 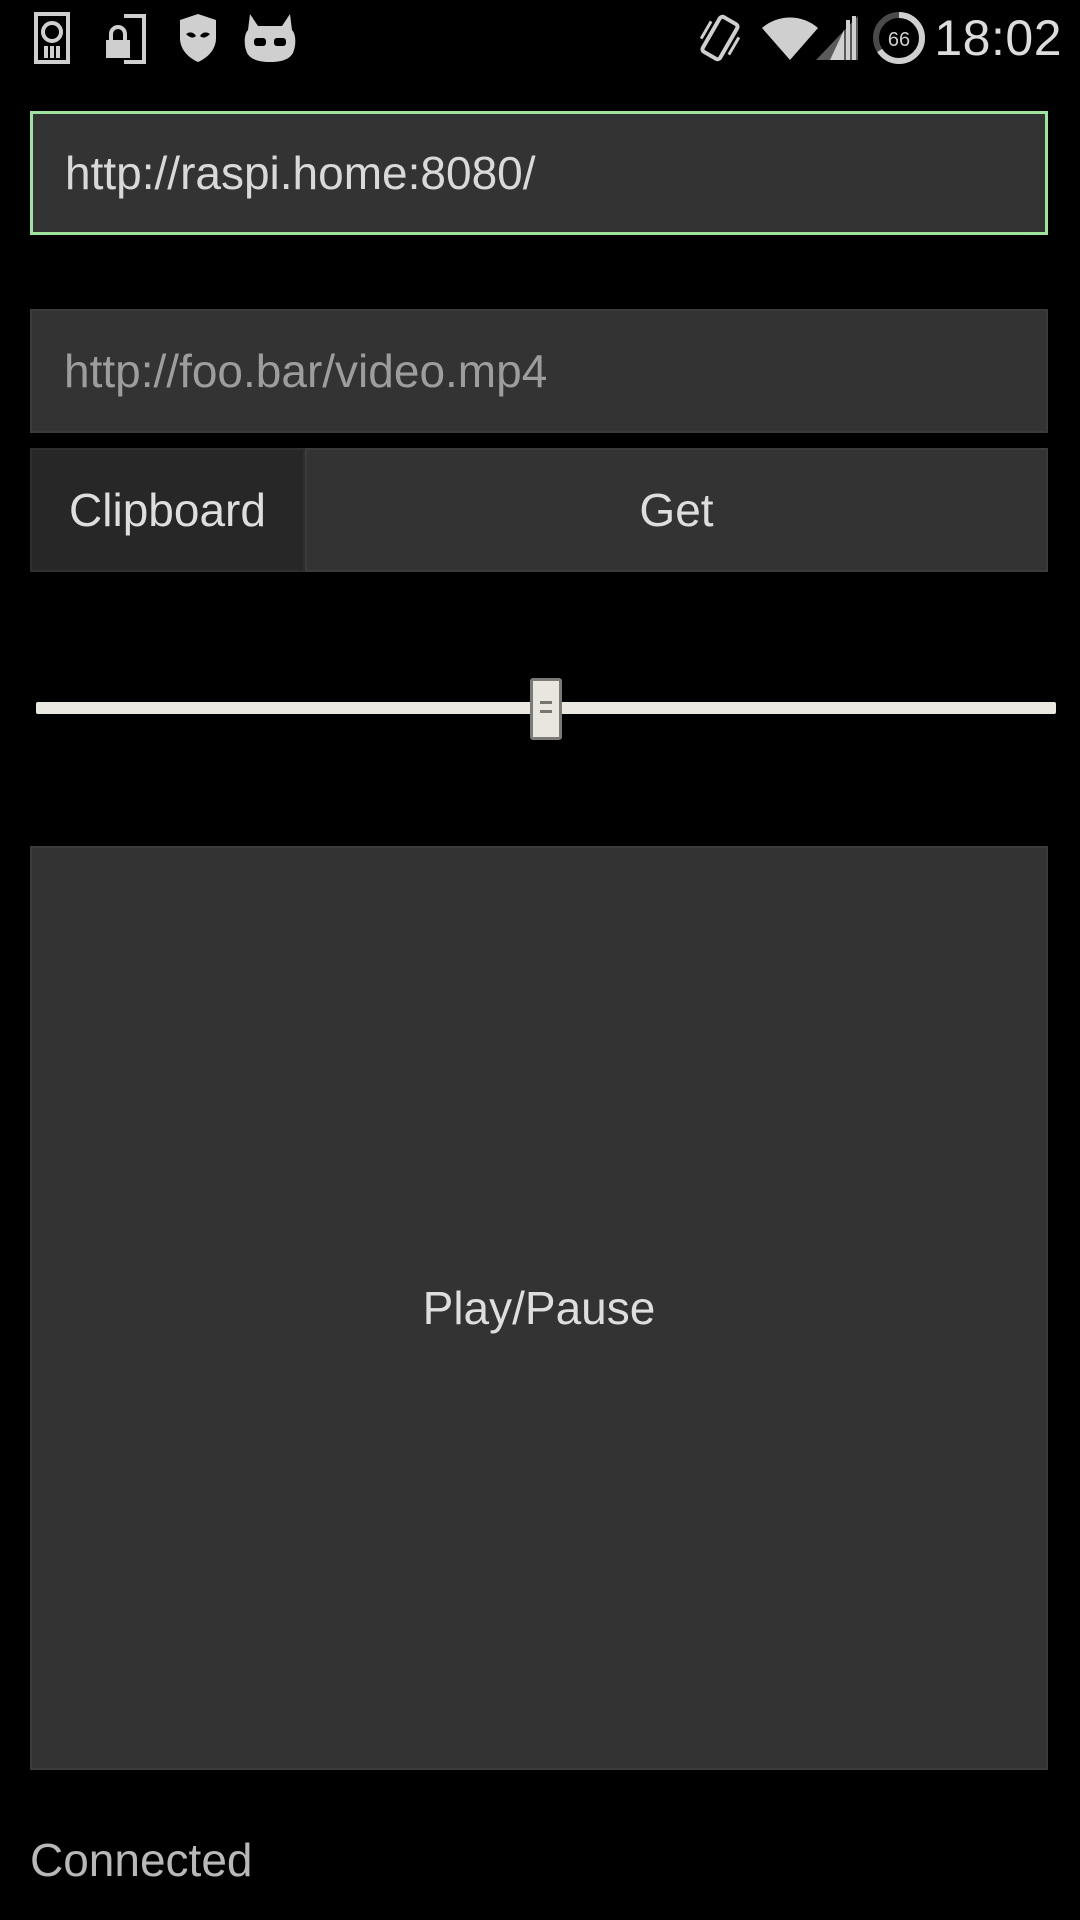 What do you see at coordinates (720, 38) in the screenshot?
I see `vibrate-icon` at bounding box center [720, 38].